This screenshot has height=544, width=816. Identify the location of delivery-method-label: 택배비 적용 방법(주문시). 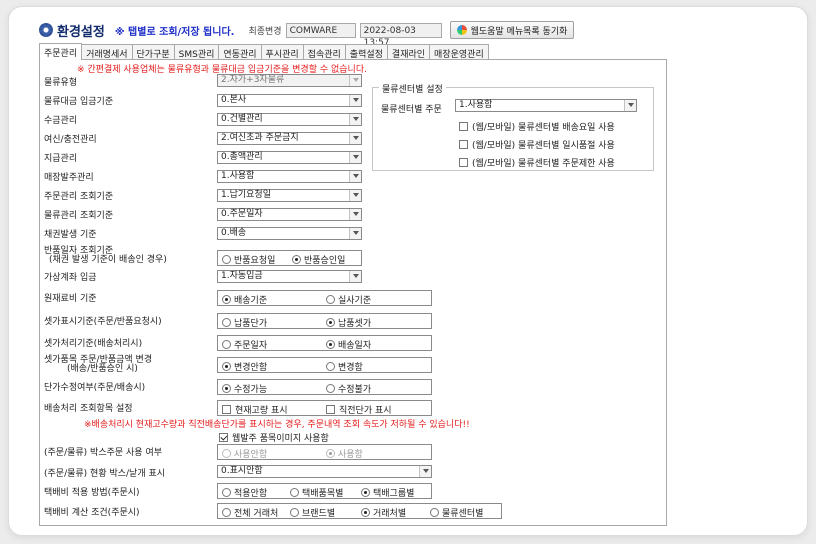
(92, 493).